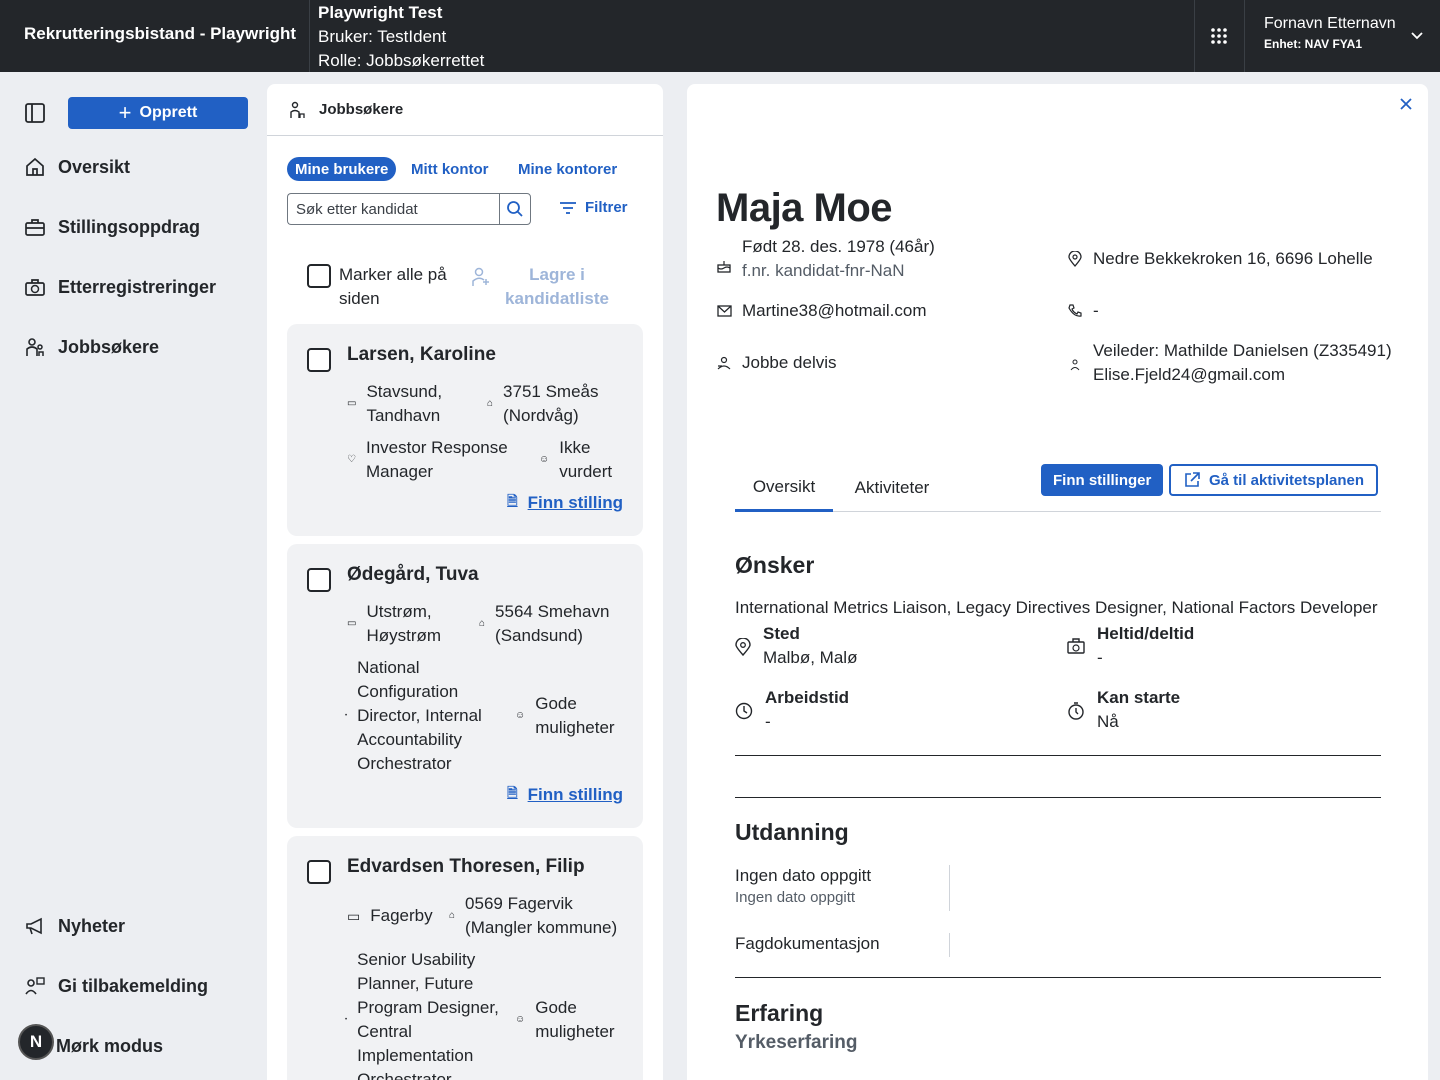 This screenshot has height=1080, width=1440. I want to click on wish-start: Kan starte Nå, so click(1123, 710).